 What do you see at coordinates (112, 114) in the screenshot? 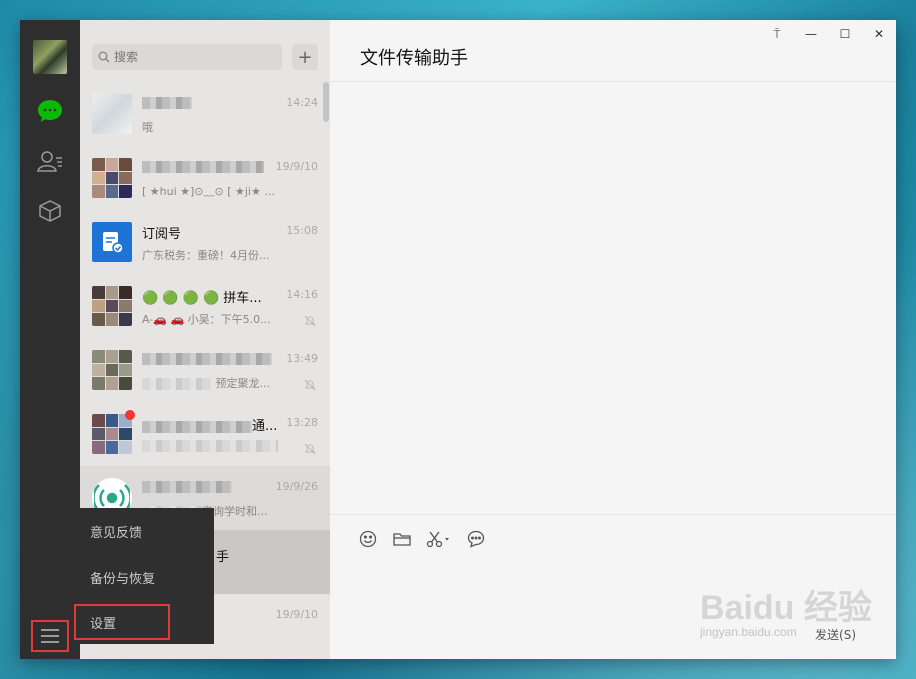
I see `chat-avatar` at bounding box center [112, 114].